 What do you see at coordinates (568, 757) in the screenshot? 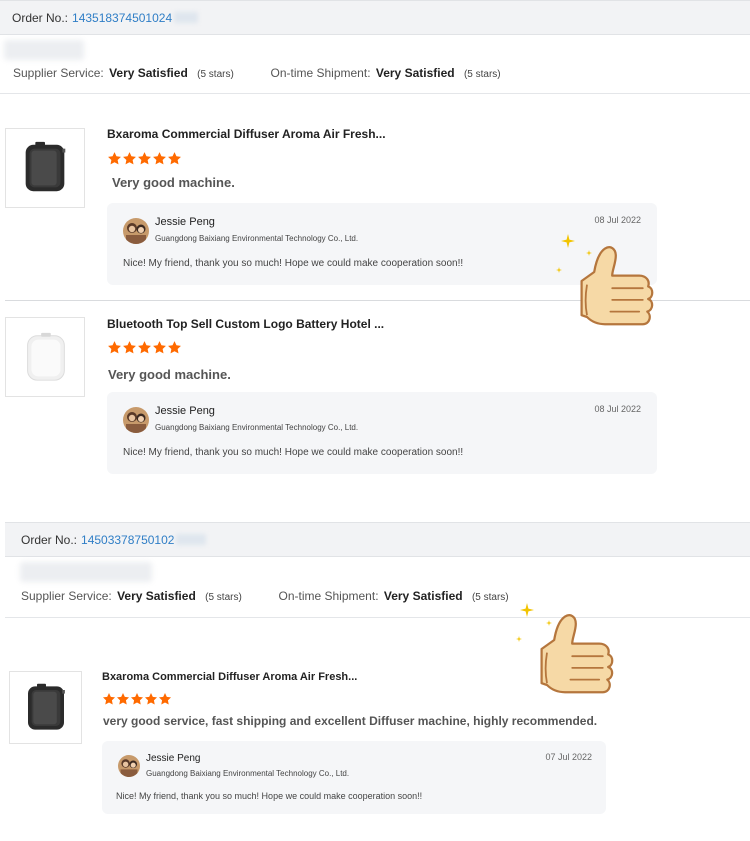
I see `reply-date: 07 Jul 2022` at bounding box center [568, 757].